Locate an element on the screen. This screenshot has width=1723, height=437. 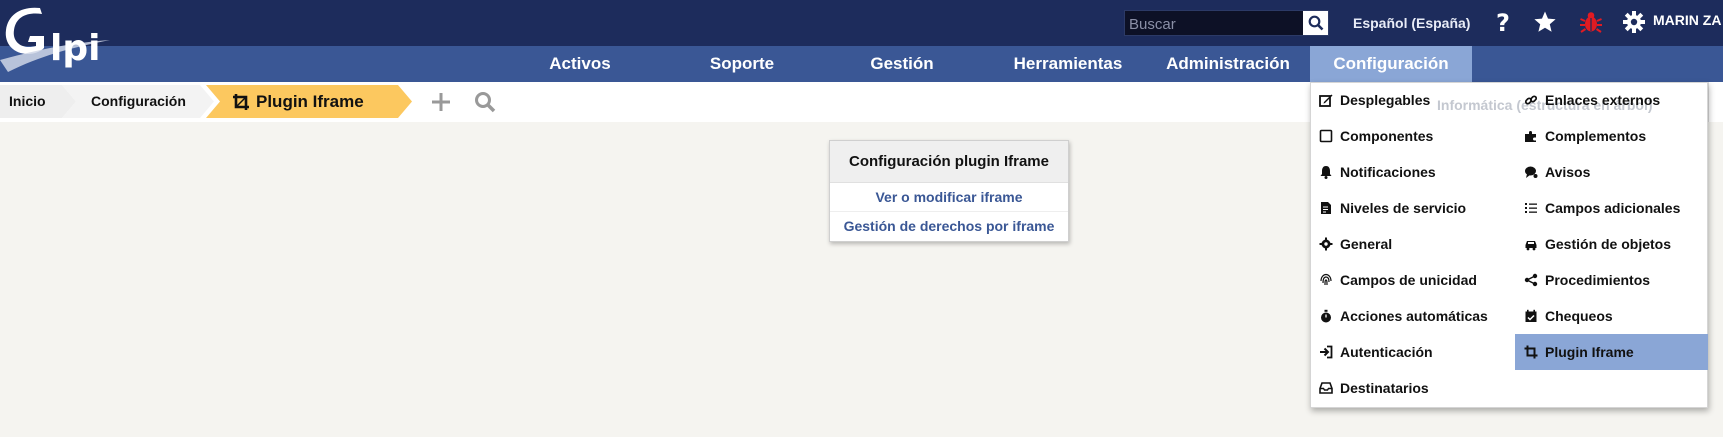
menu-componentes: Componentes is located at coordinates (1415, 136).